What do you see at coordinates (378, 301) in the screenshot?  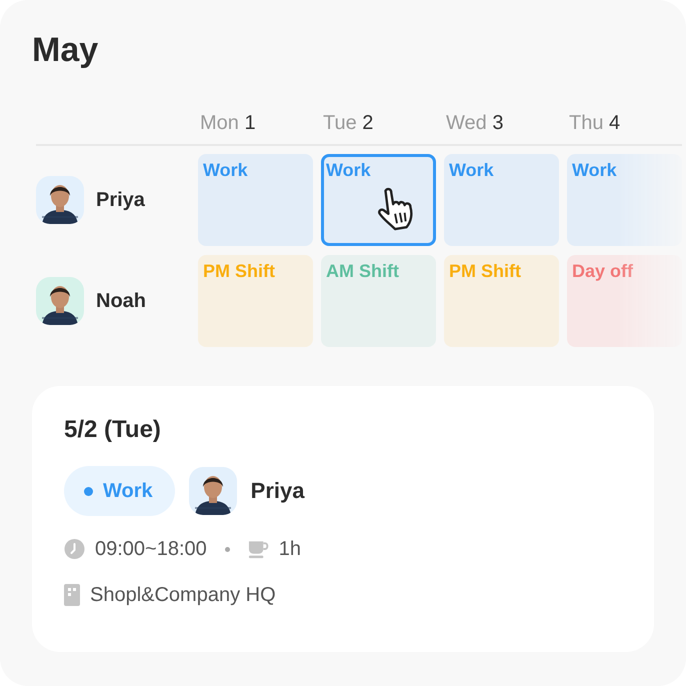 I see `shift-cell: AM Shift` at bounding box center [378, 301].